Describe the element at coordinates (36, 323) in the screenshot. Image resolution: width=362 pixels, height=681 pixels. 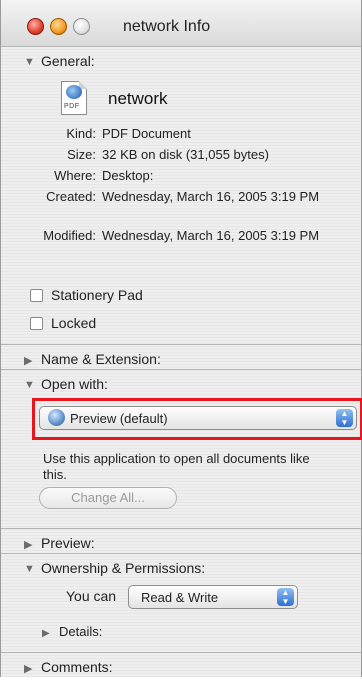
I see `locked-checkbox` at that location.